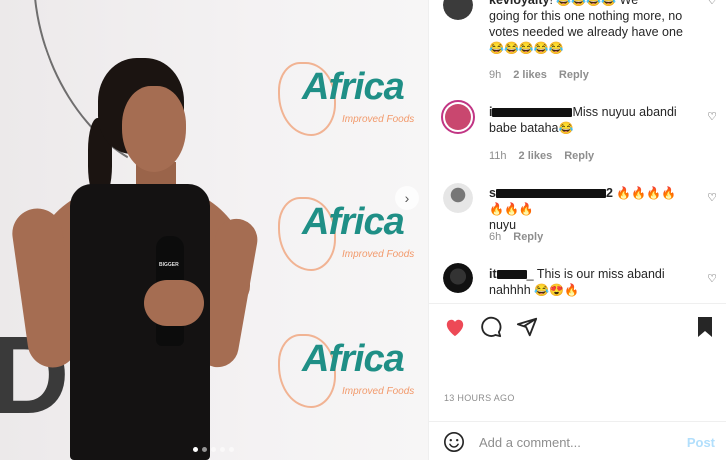 This screenshot has height=460, width=726. What do you see at coordinates (492, 193) in the screenshot?
I see `comment-username: s` at bounding box center [492, 193].